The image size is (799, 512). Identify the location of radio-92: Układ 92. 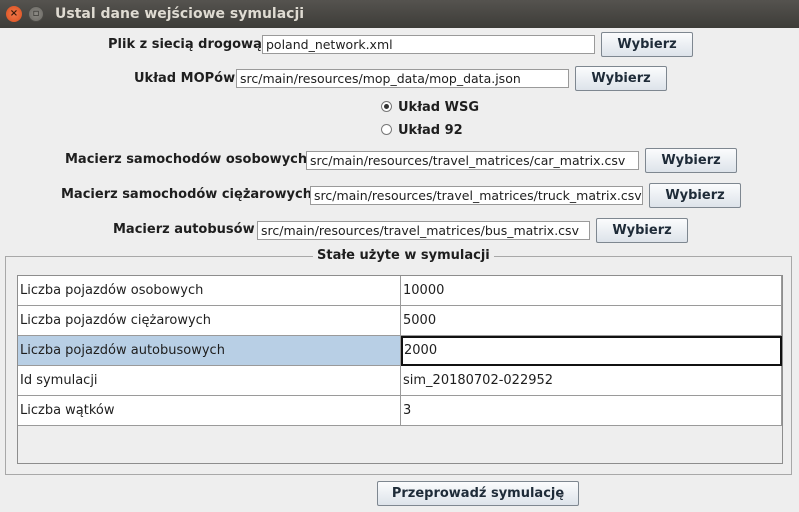
(422, 130).